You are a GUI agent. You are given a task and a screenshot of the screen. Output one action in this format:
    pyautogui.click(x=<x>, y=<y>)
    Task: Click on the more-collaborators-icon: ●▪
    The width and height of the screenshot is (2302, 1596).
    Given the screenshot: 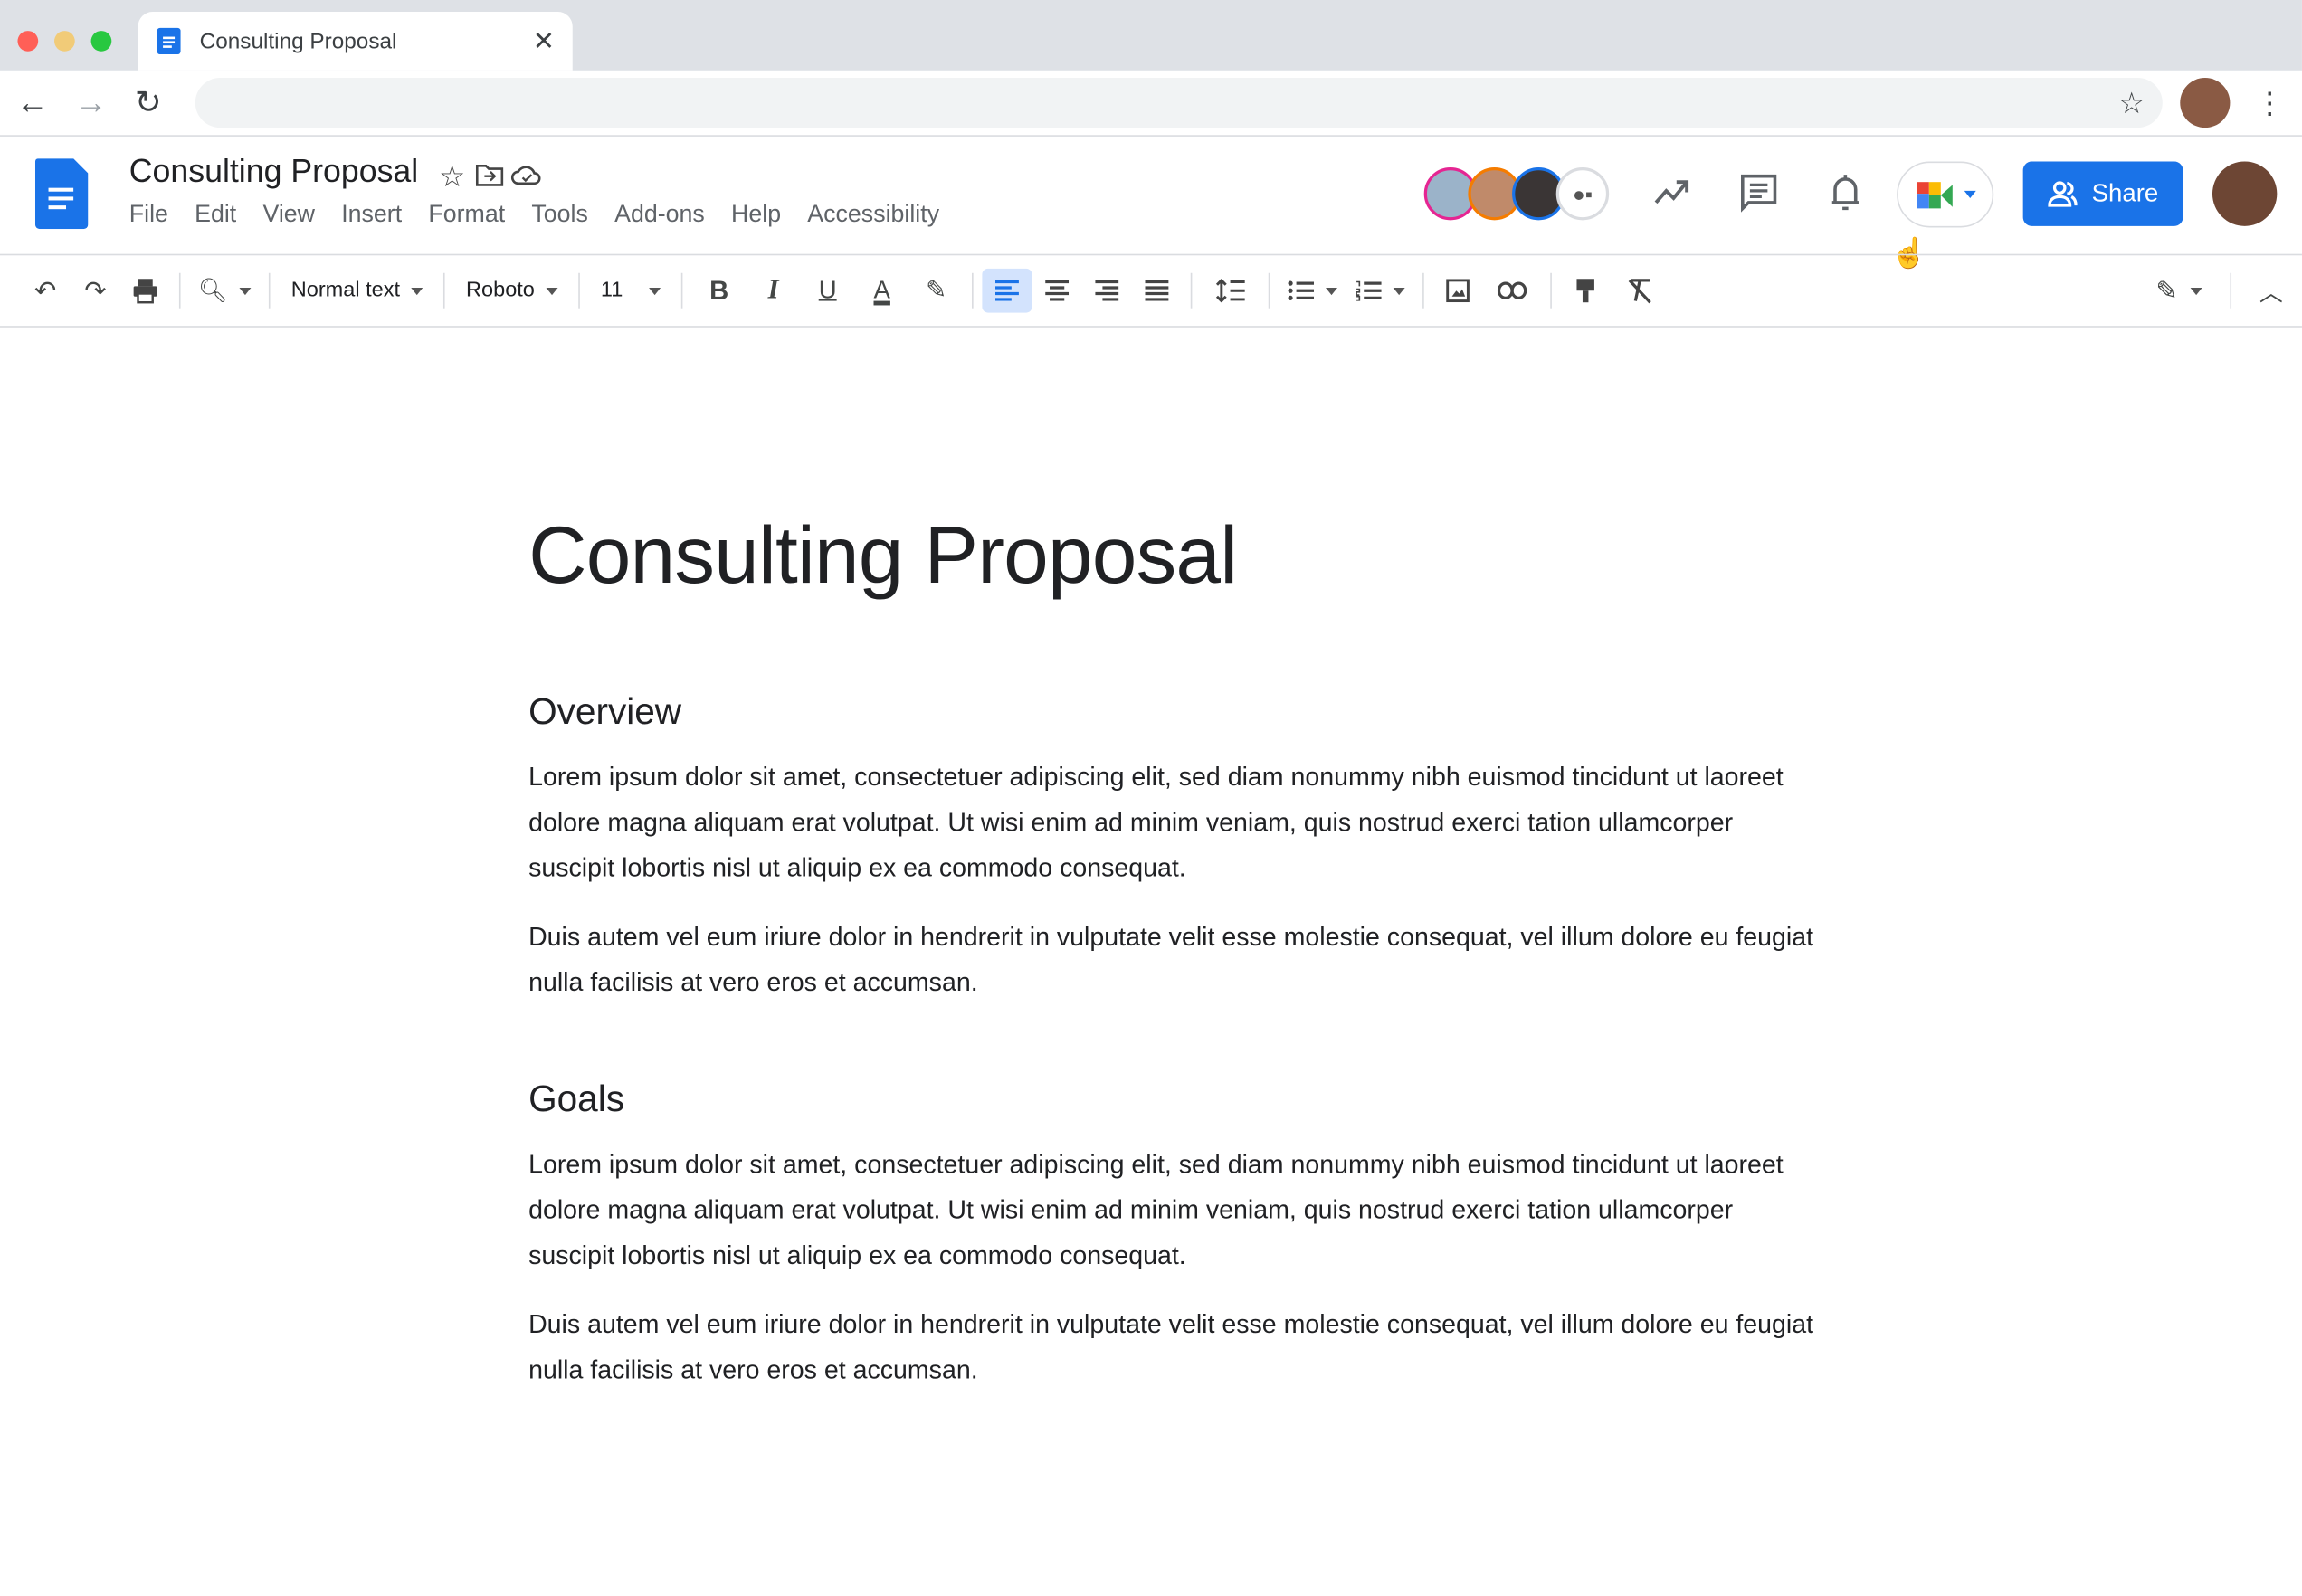 What is the action you would take?
    pyautogui.click(x=1583, y=193)
    